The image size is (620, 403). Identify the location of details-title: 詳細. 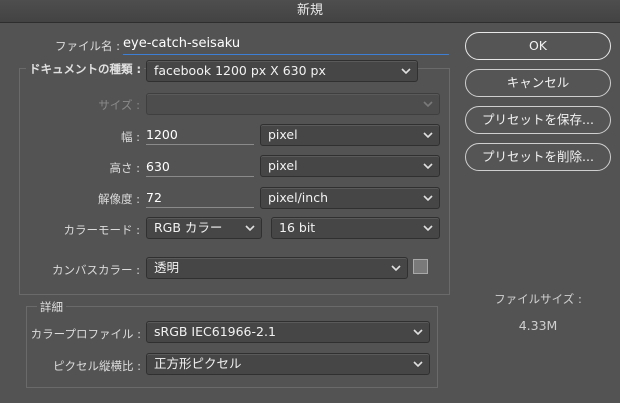
(51, 307).